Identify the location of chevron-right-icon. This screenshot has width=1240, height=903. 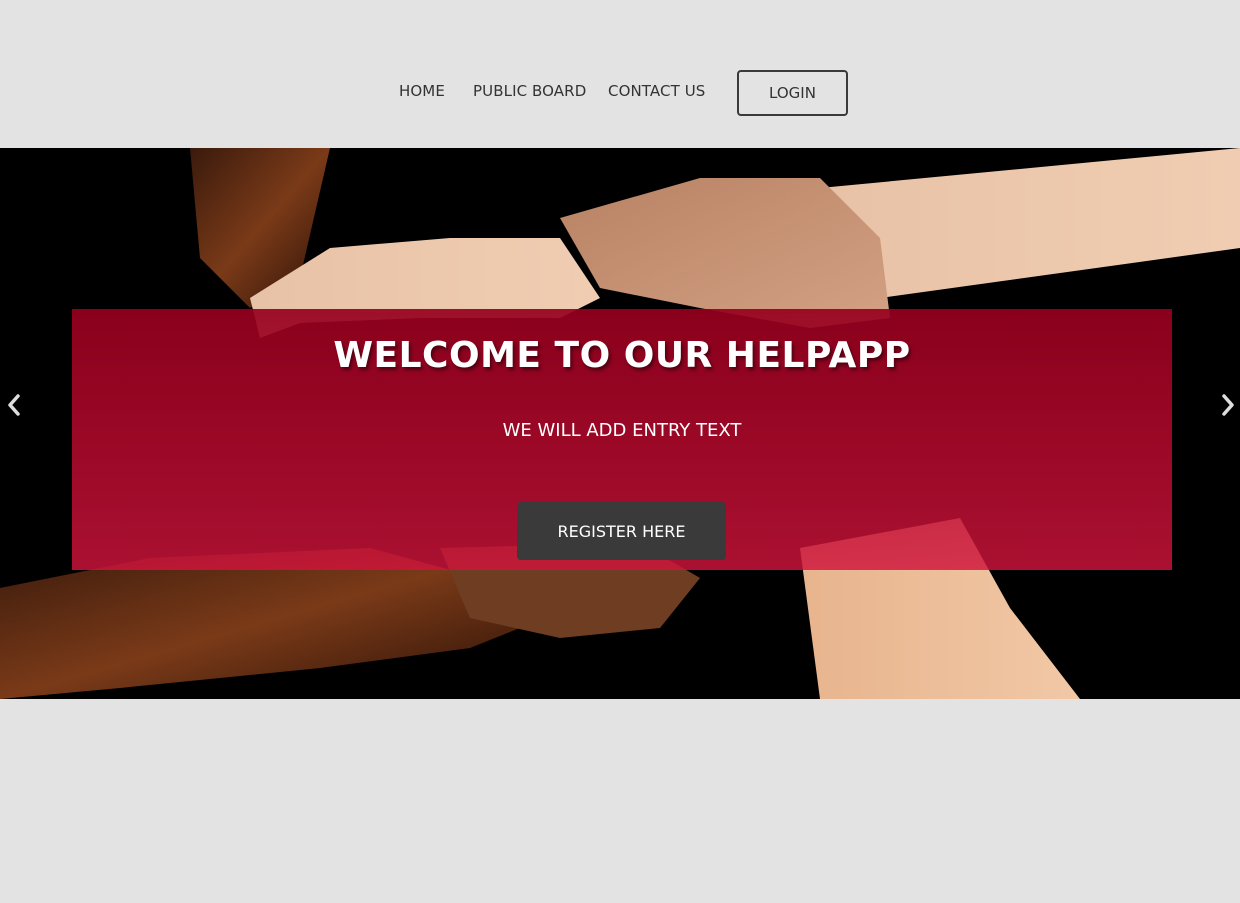
(1228, 405).